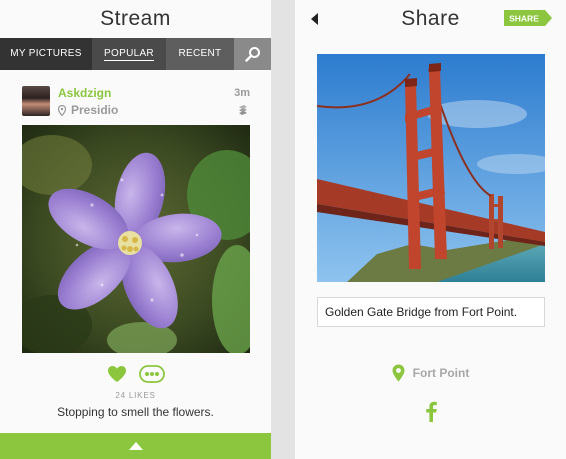  What do you see at coordinates (431, 411) in the screenshot?
I see `facebook-icon` at bounding box center [431, 411].